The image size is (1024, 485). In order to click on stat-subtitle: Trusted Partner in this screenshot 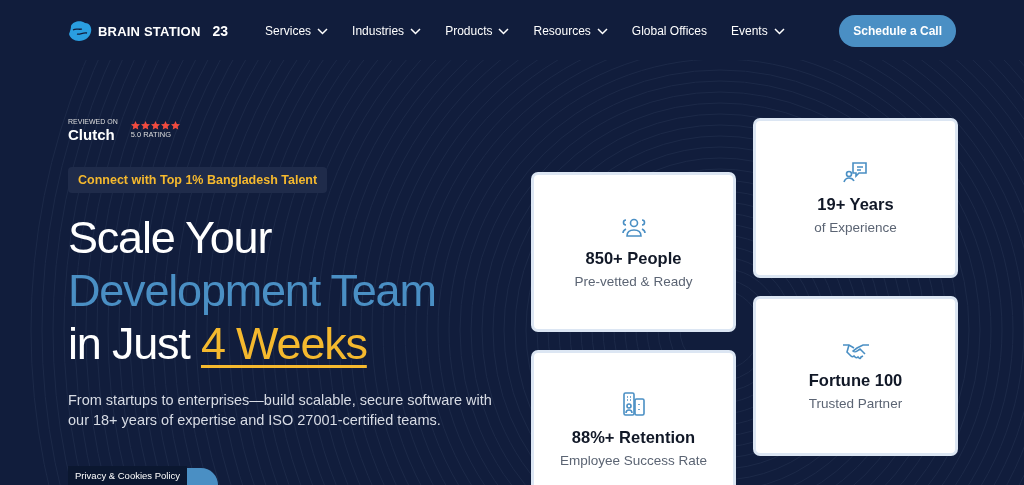, I will do `click(855, 403)`.